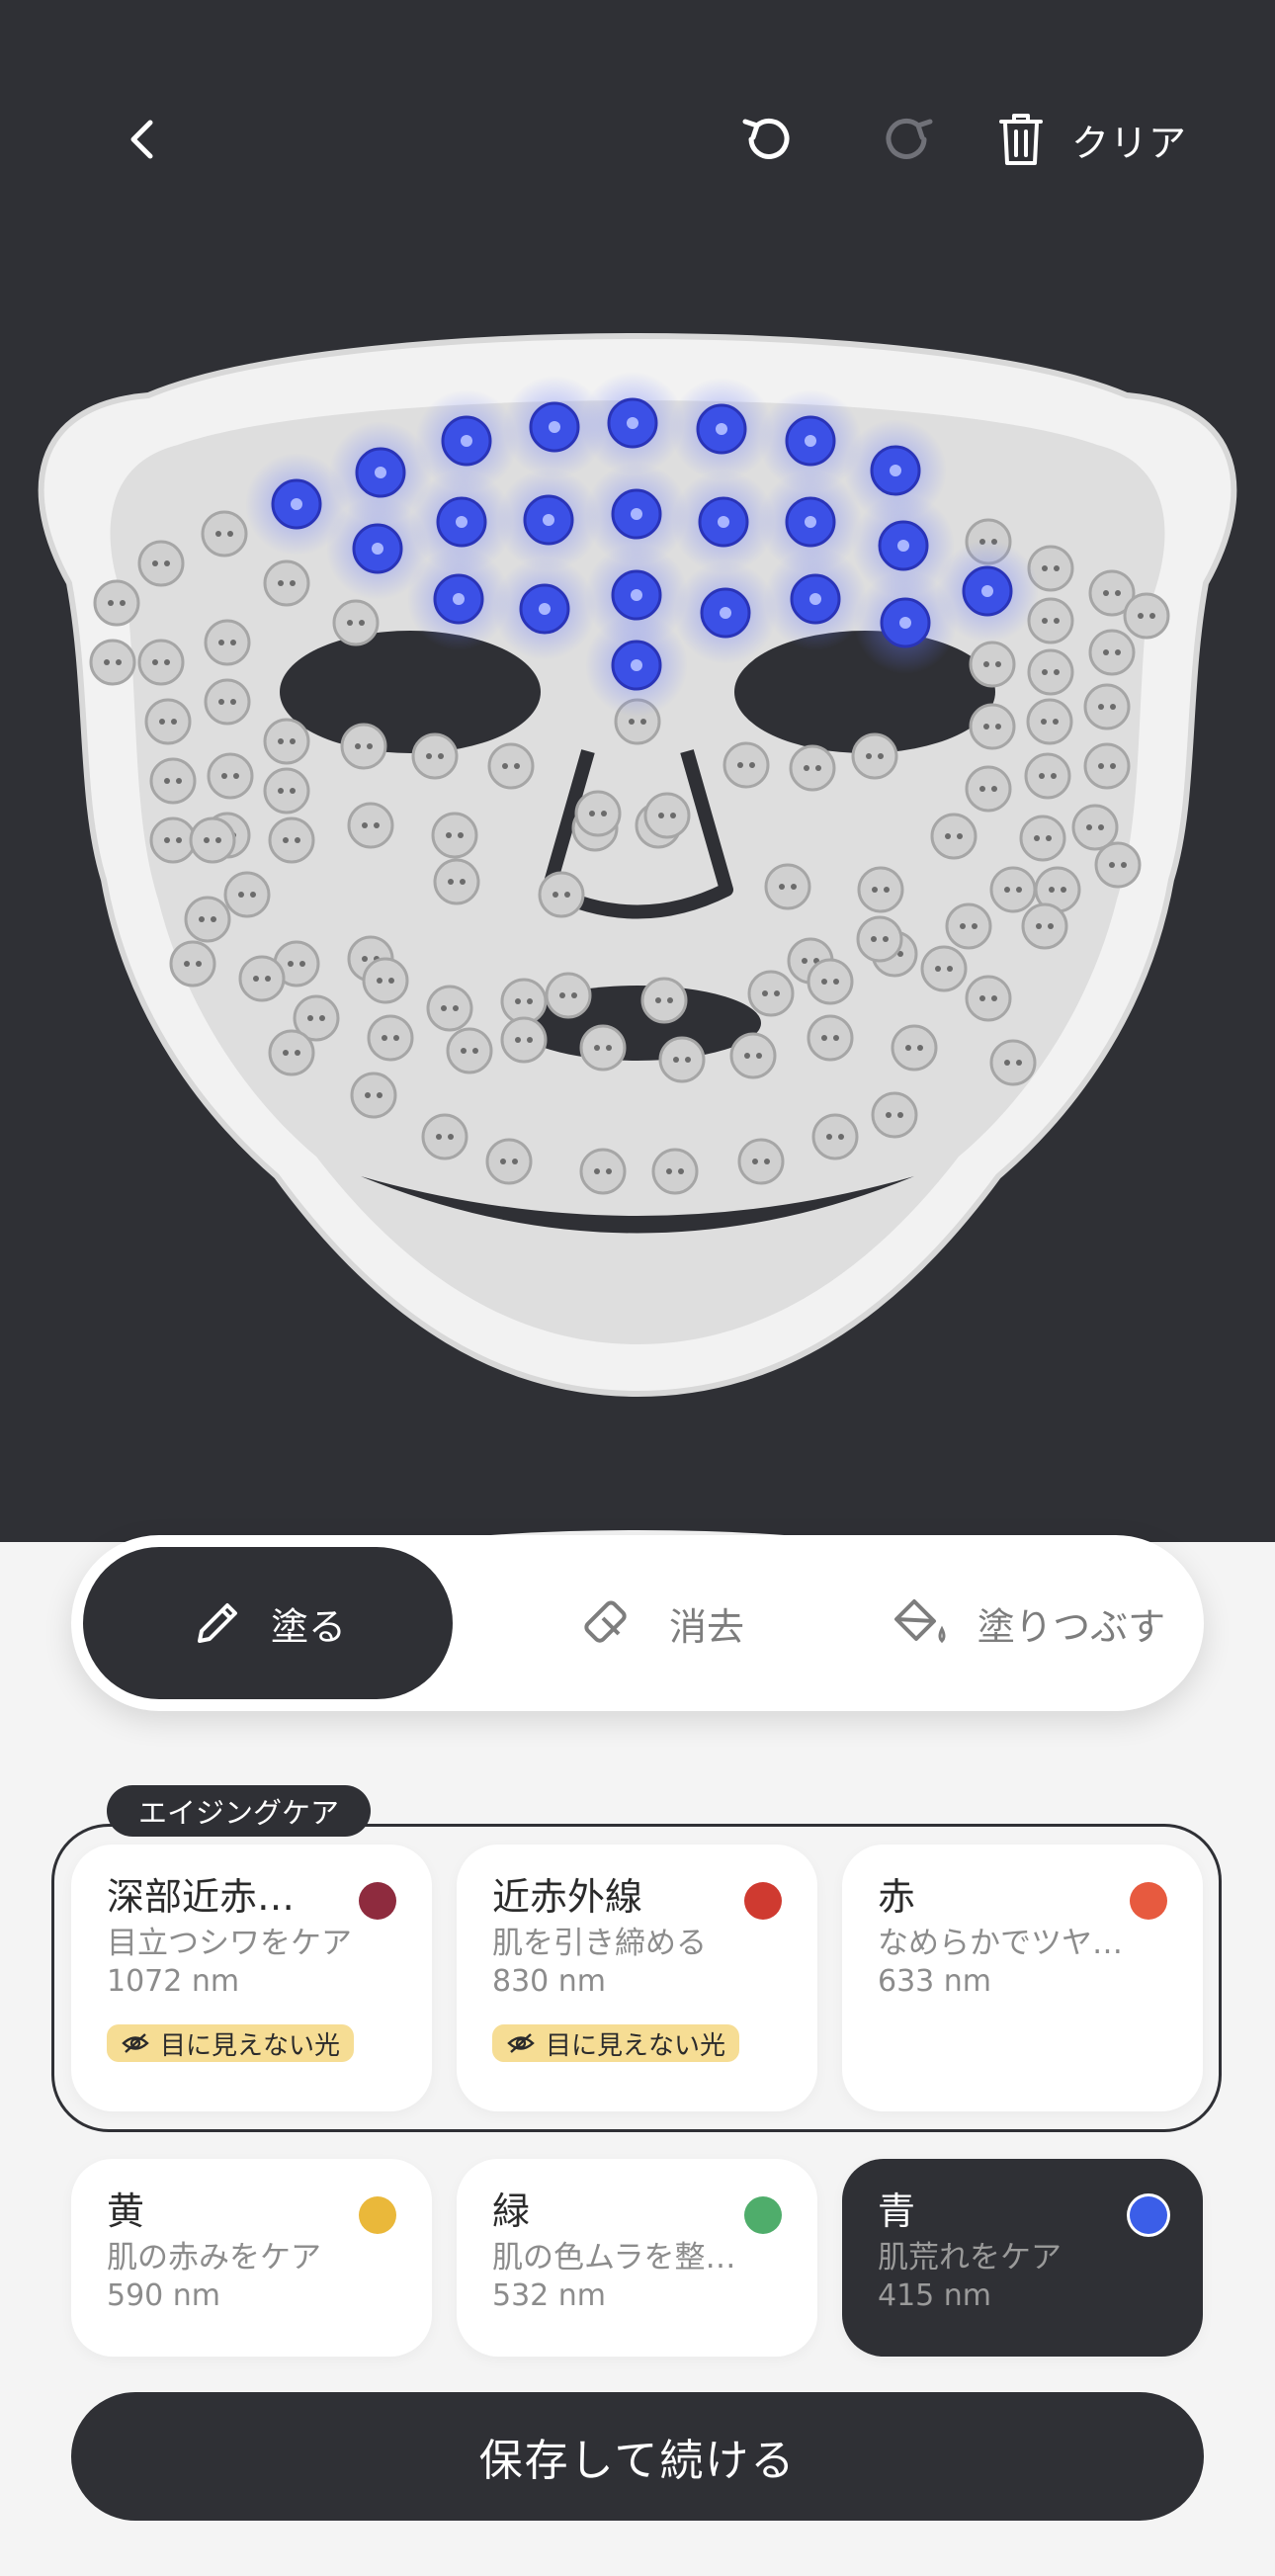 The image size is (1275, 2576). Describe the element at coordinates (664, 1623) in the screenshot. I see `tool-erase: 消去` at that location.